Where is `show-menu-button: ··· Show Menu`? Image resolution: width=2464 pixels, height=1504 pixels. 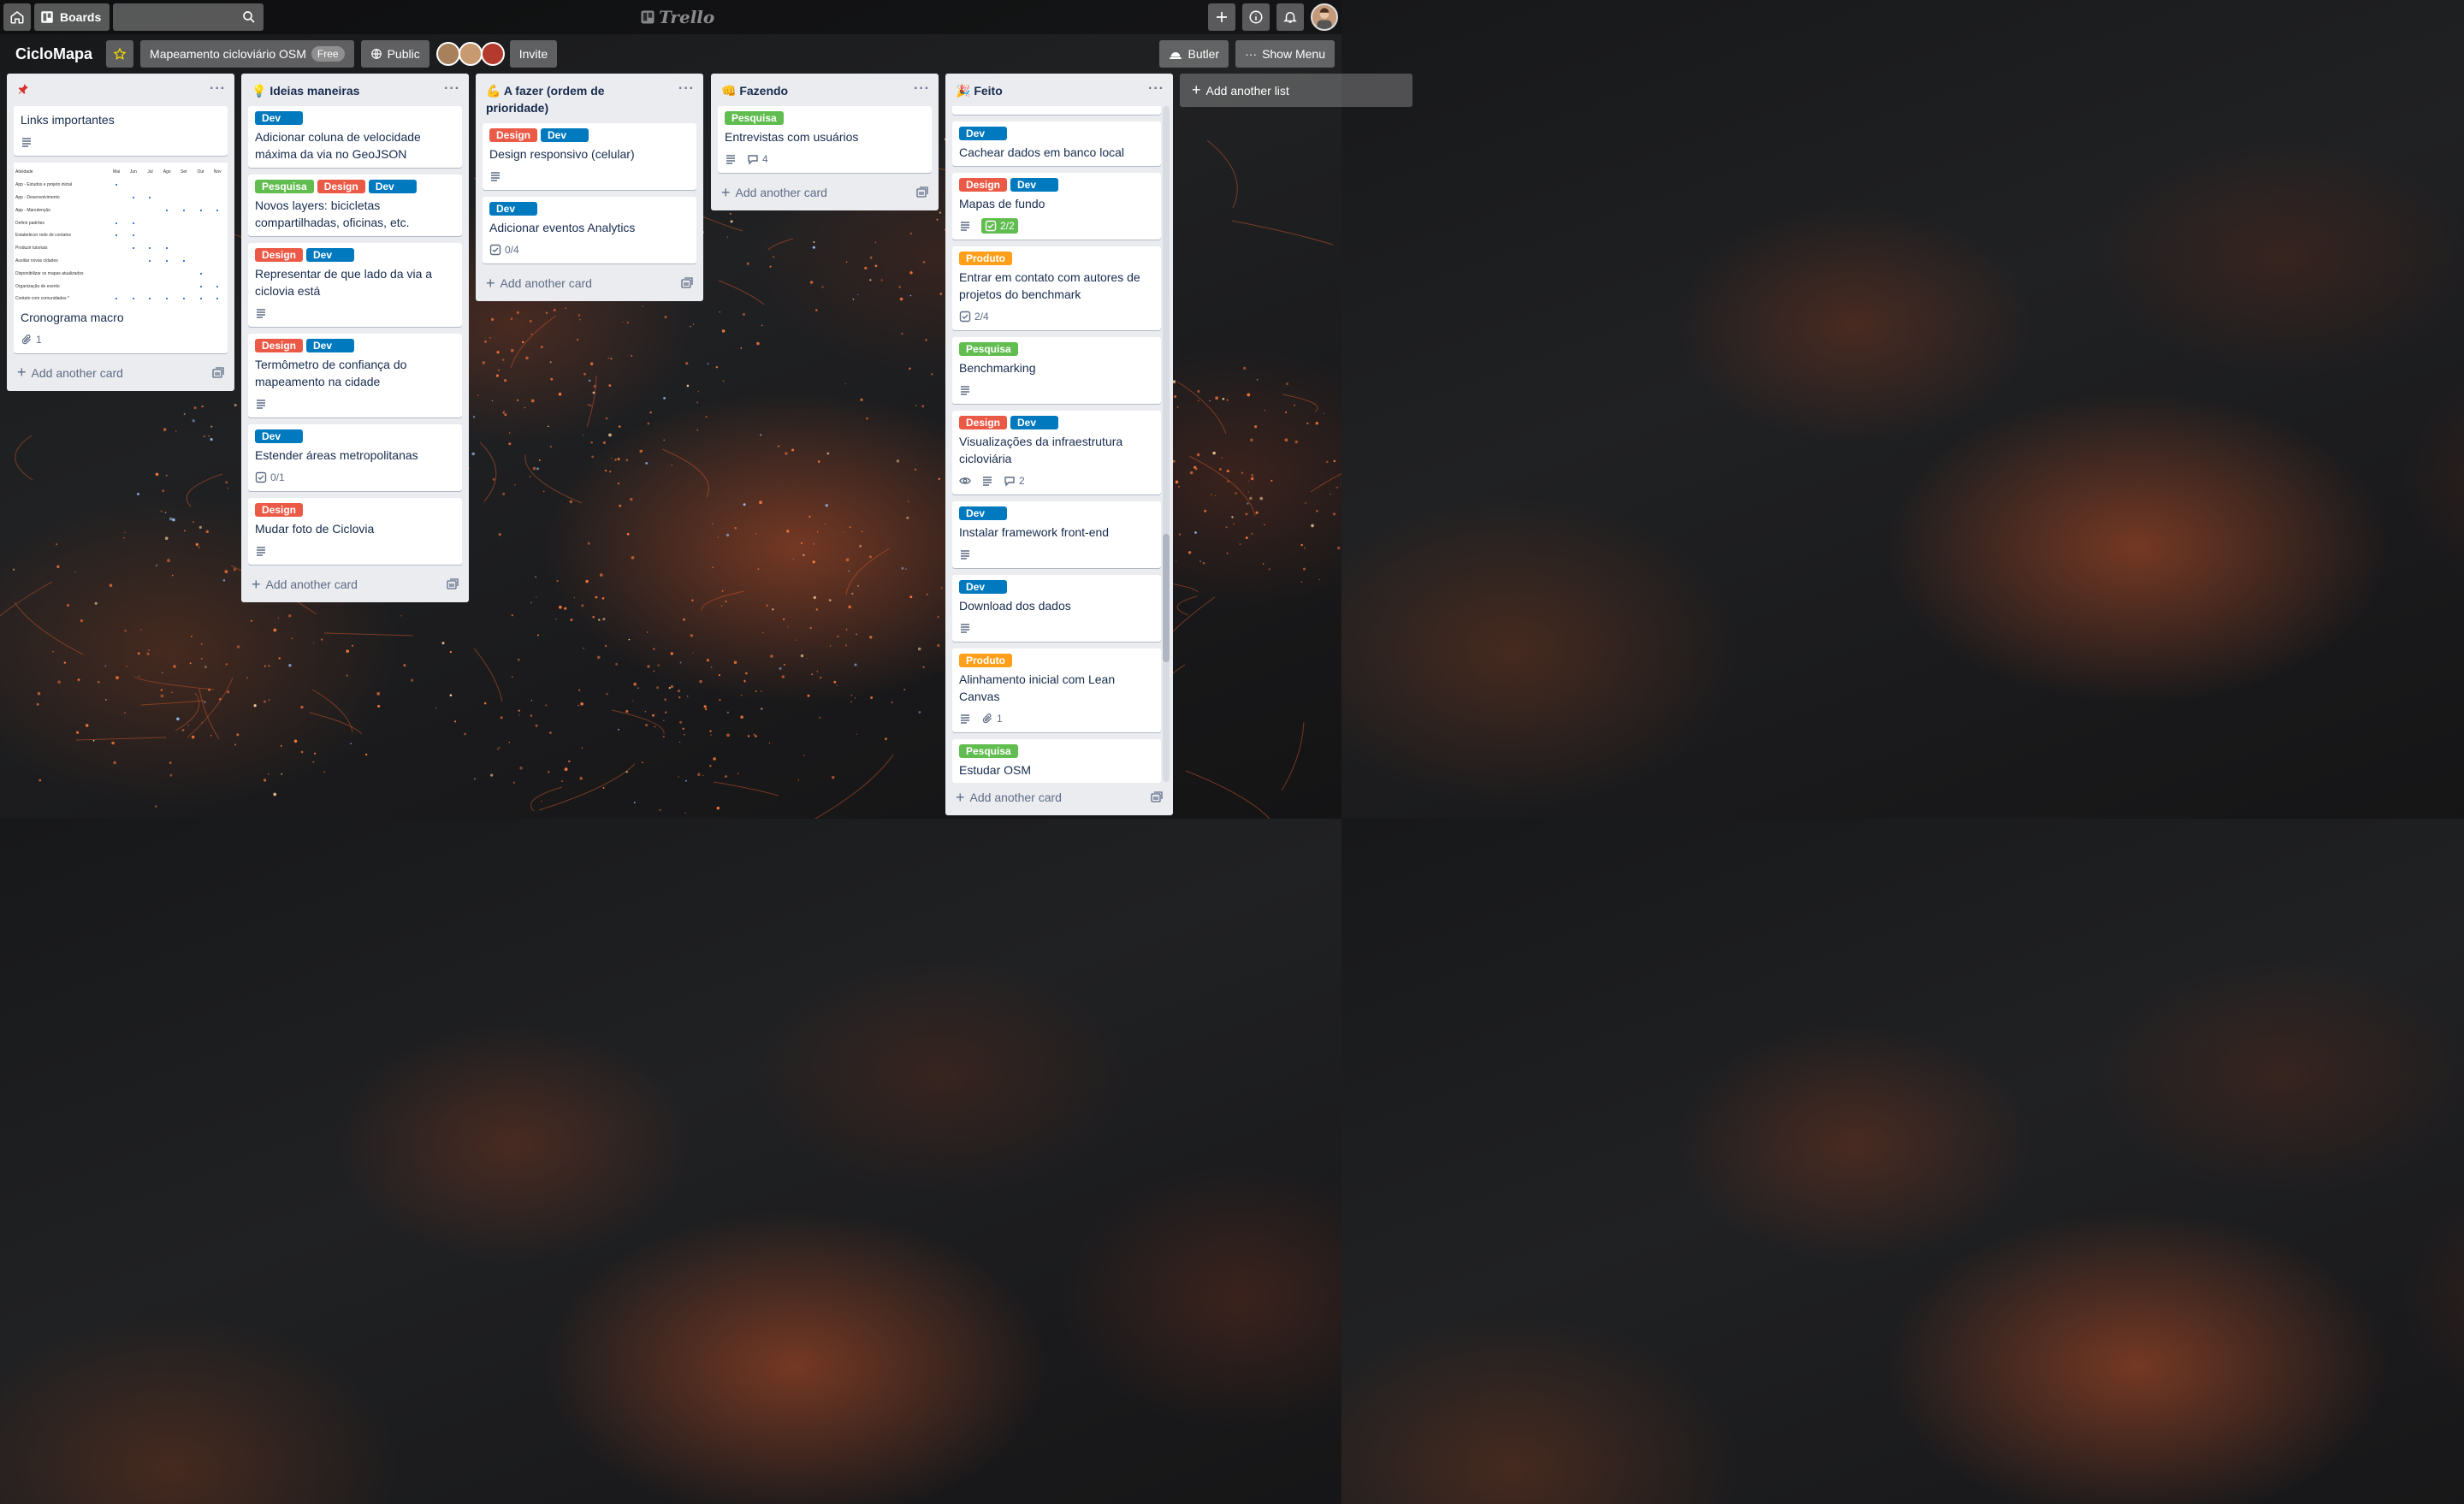 show-menu-button: ··· Show Menu is located at coordinates (1285, 54).